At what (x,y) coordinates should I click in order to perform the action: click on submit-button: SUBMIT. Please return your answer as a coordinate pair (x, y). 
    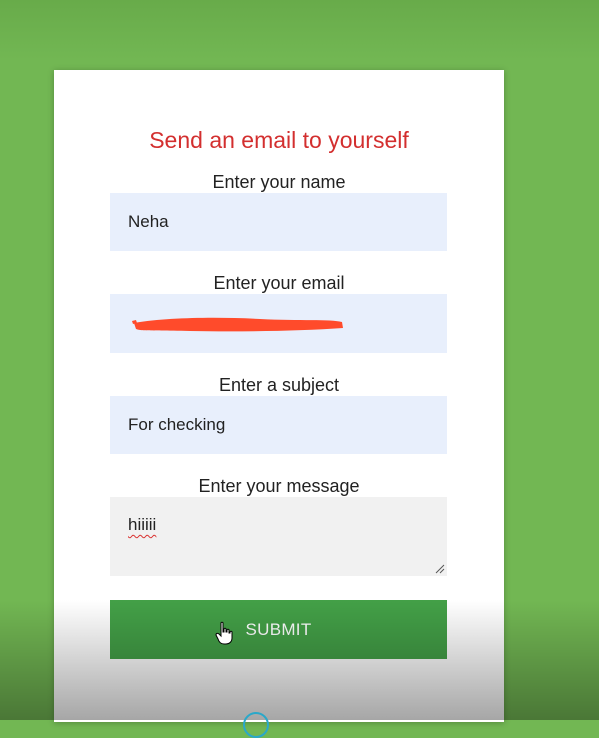
    Looking at the image, I should click on (278, 629).